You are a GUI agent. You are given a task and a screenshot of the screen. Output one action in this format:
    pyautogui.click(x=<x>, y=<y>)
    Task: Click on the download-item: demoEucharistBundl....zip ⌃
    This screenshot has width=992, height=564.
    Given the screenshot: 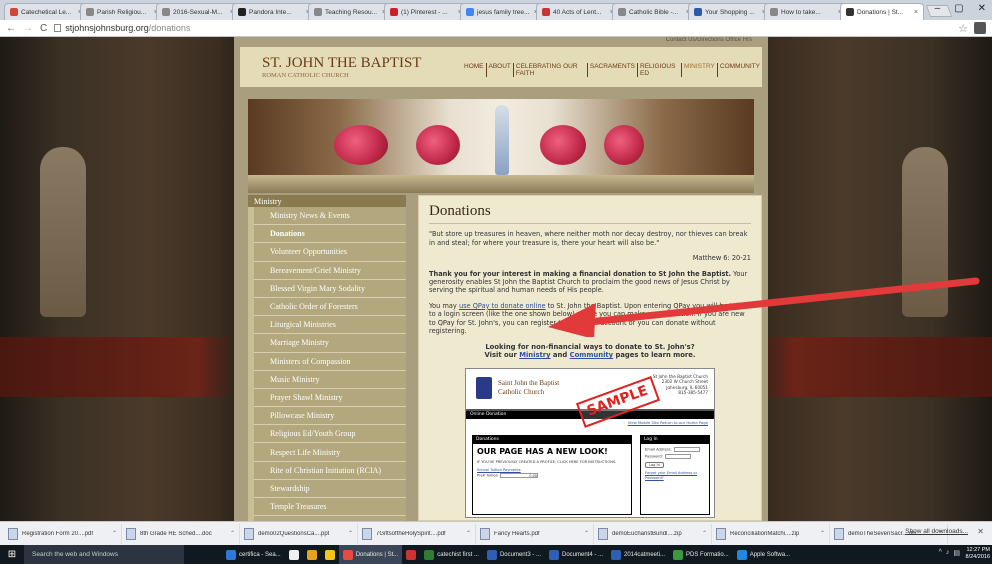 What is the action you would take?
    pyautogui.click(x=653, y=533)
    